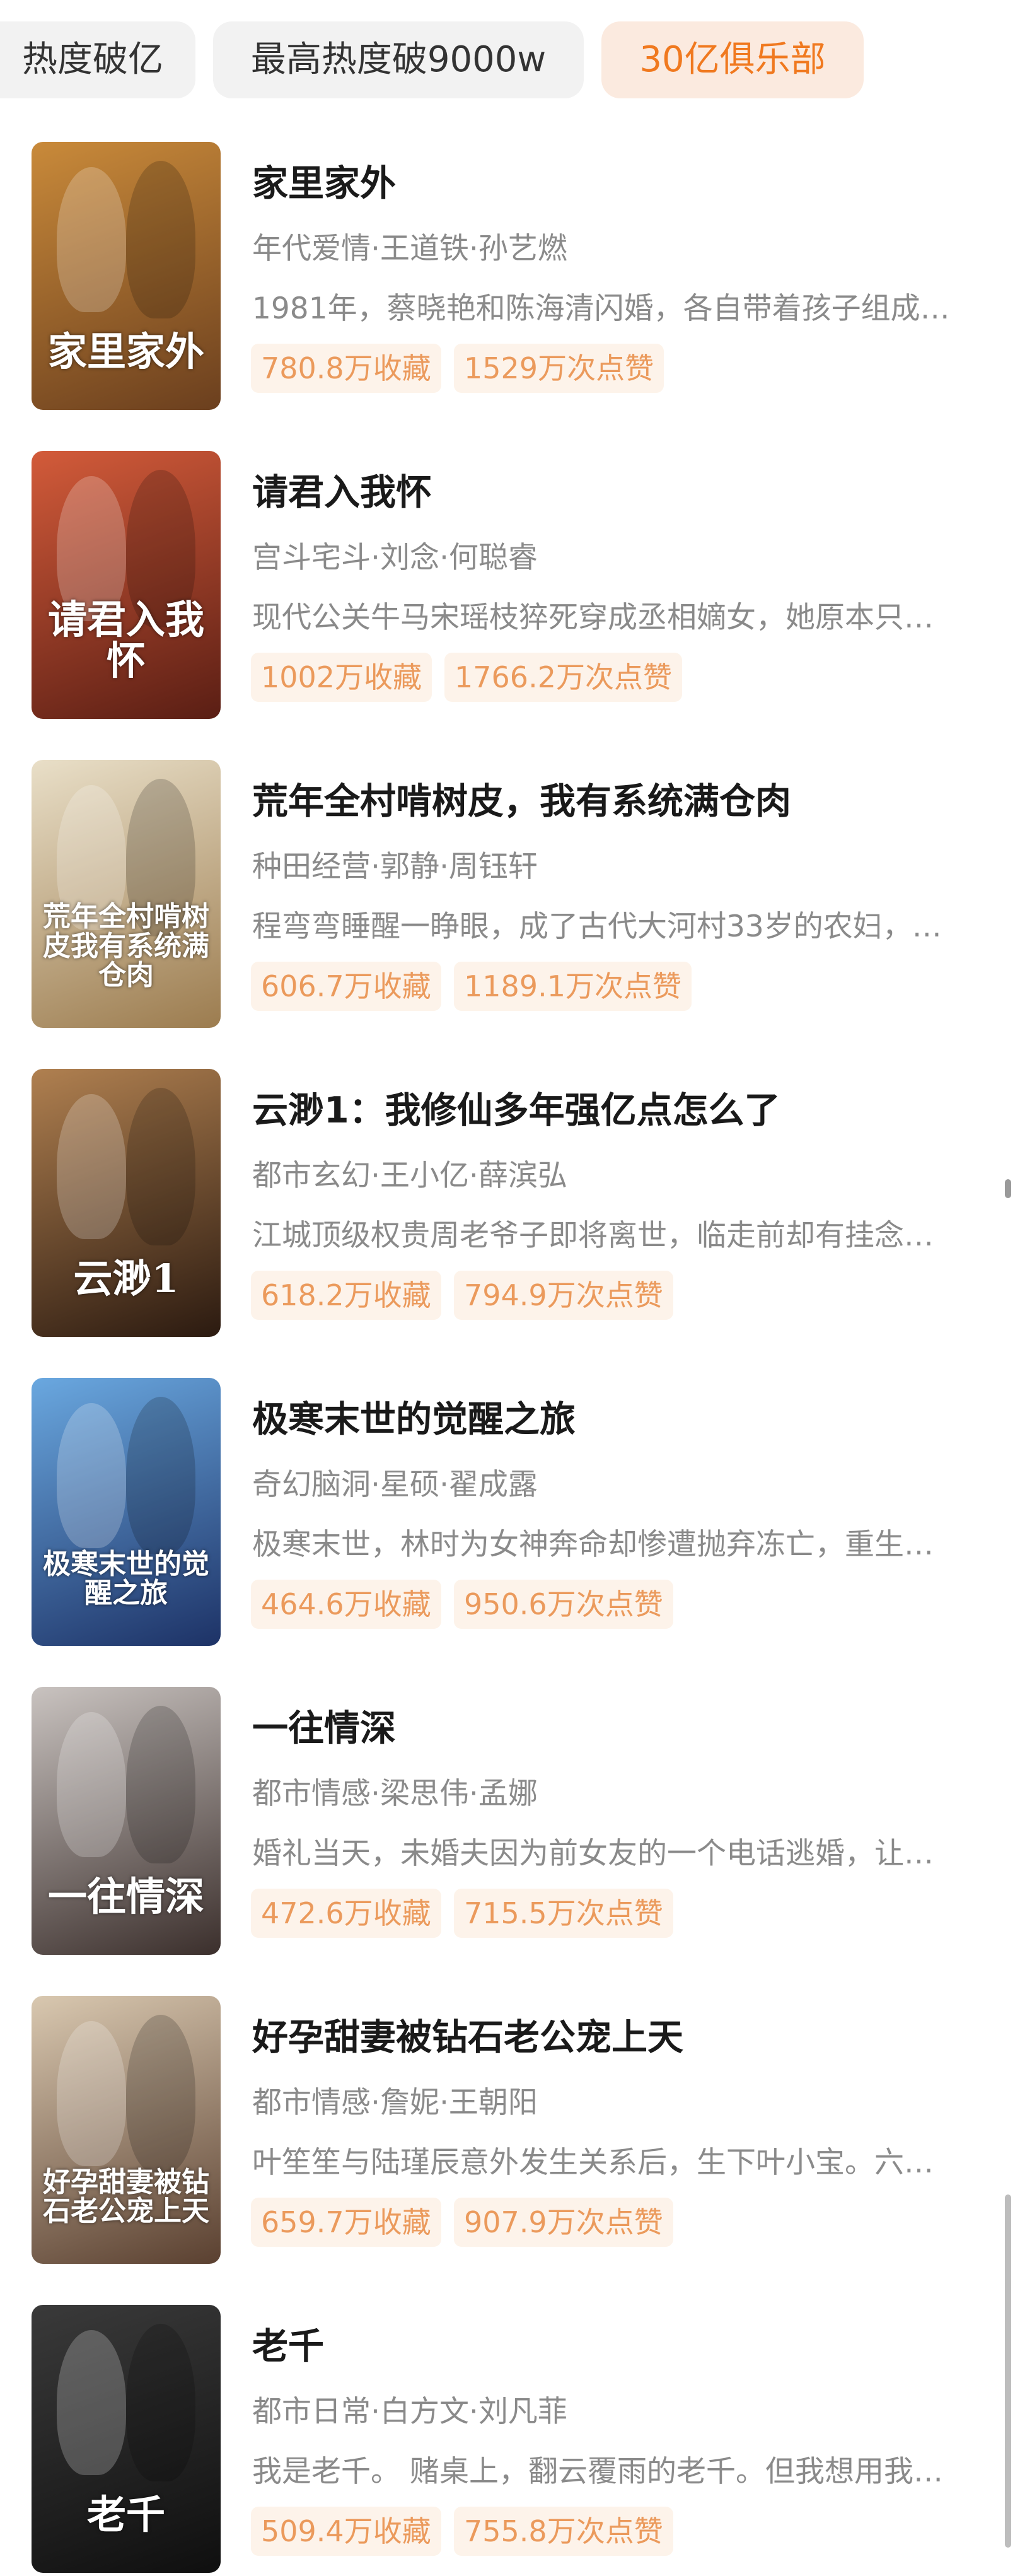  I want to click on poster-title-art: 荒年全村啃树皮我有系统满仓肉, so click(126, 946).